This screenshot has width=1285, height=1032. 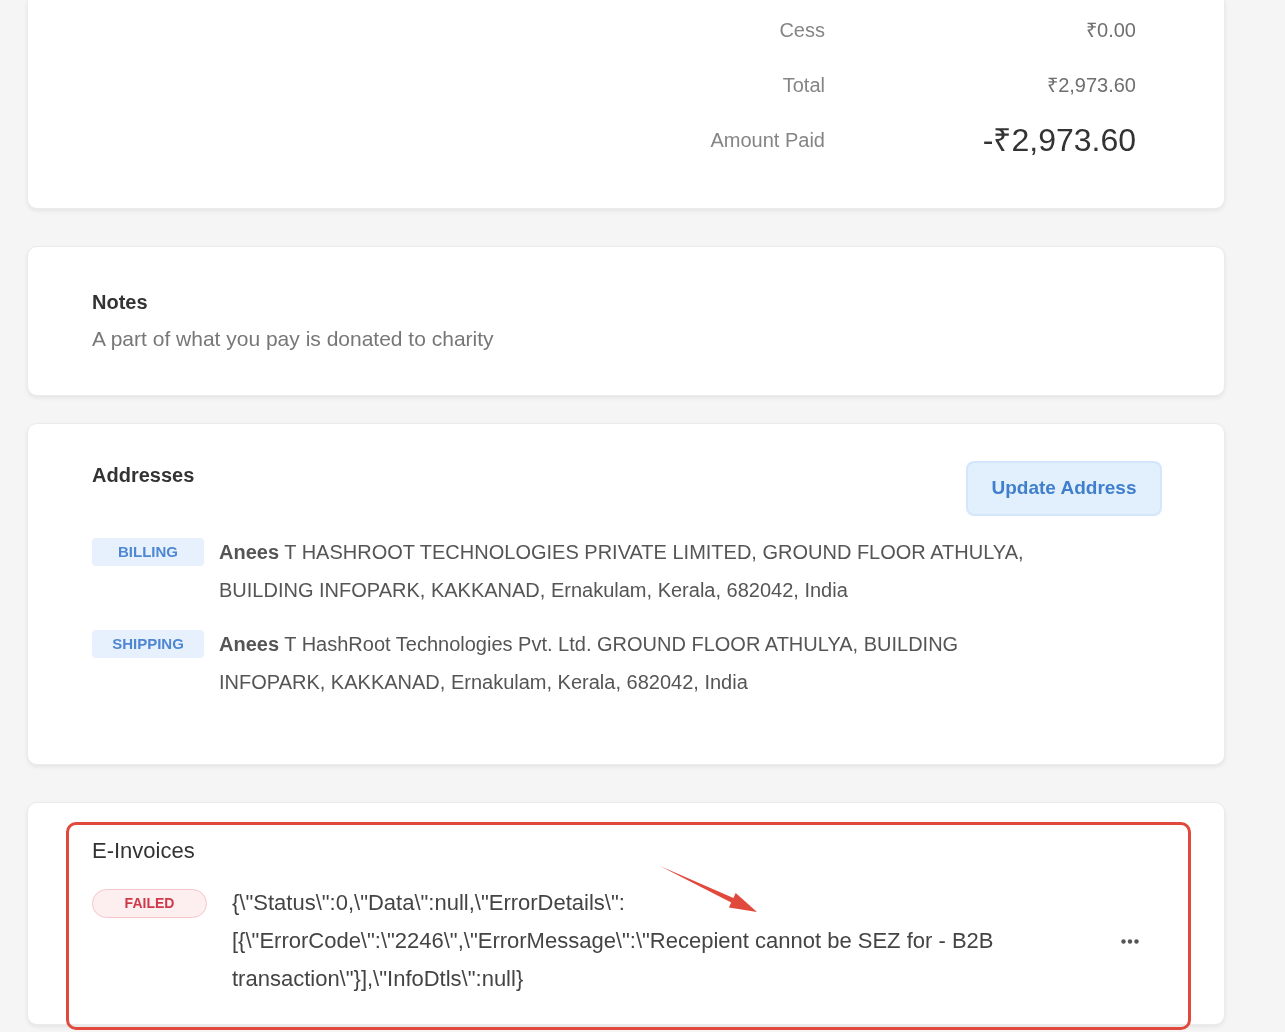 What do you see at coordinates (1130, 941) in the screenshot?
I see `more-icon` at bounding box center [1130, 941].